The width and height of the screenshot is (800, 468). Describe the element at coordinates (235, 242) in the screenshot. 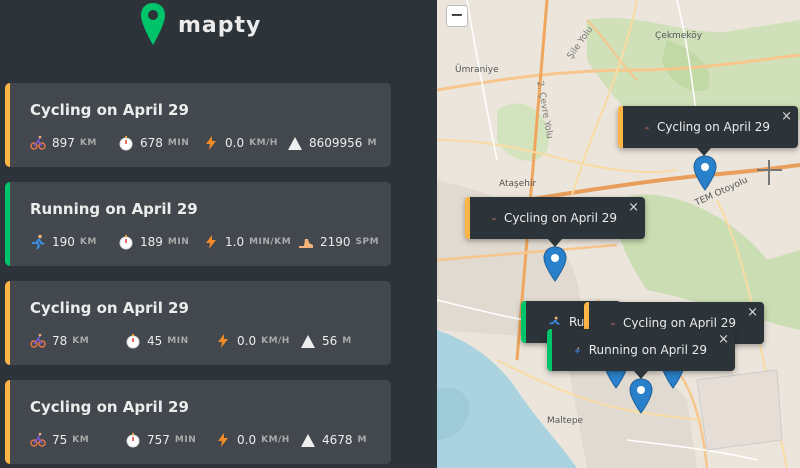

I see `workout-pace: 1.0` at that location.